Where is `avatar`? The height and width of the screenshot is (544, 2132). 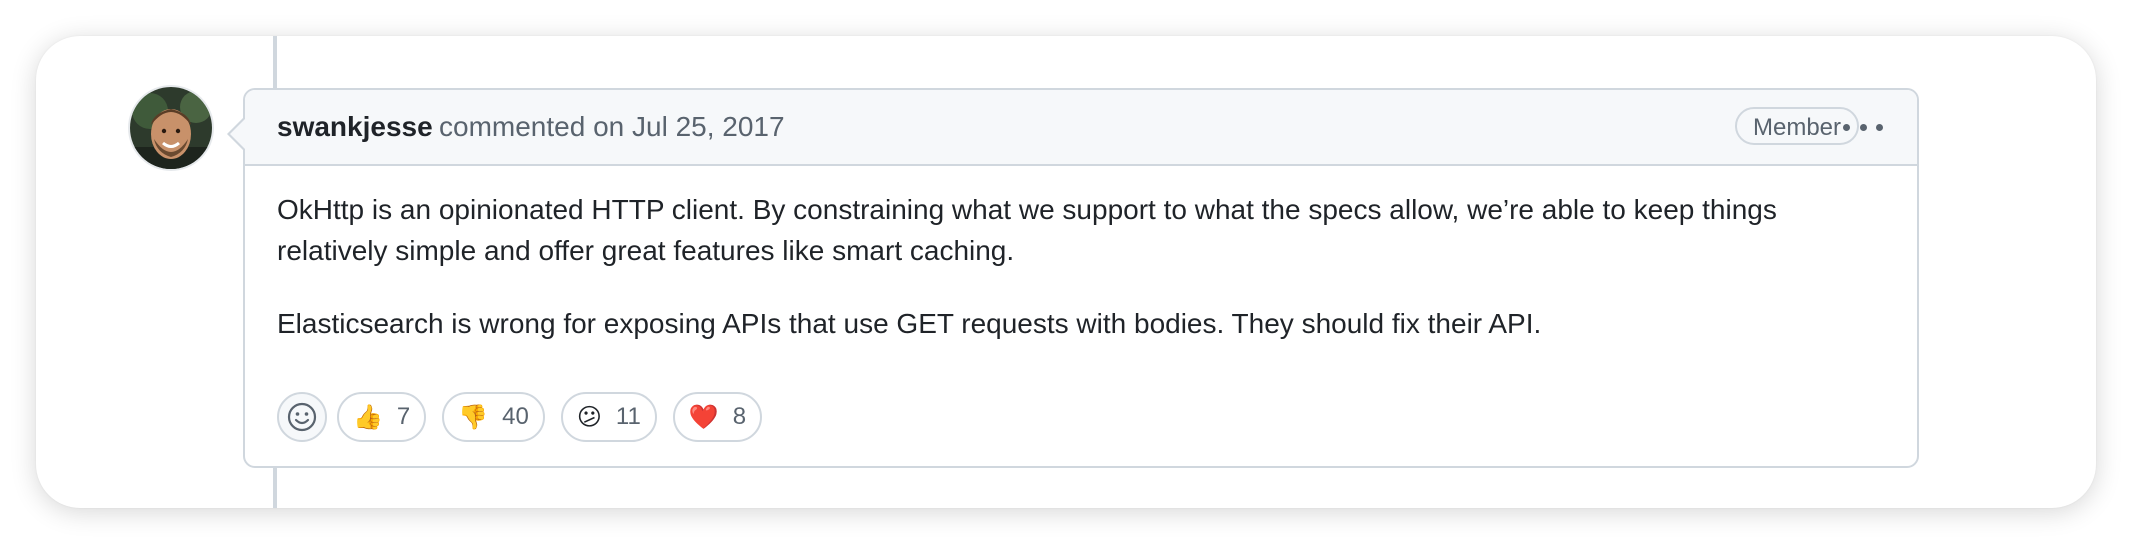 avatar is located at coordinates (171, 128).